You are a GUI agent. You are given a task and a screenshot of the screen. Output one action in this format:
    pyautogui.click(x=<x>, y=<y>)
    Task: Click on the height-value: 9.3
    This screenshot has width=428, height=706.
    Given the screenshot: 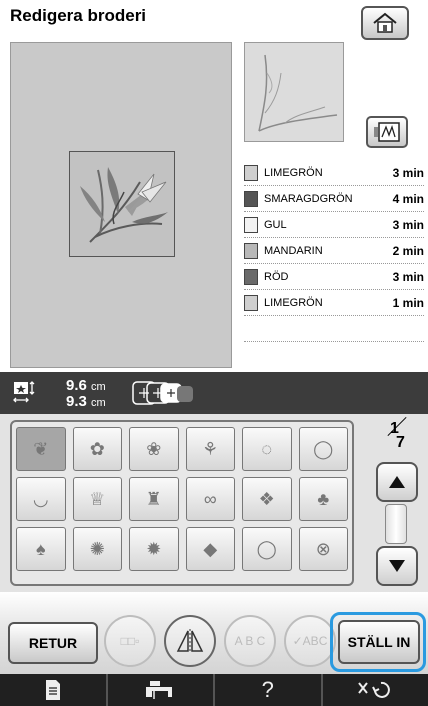 What is the action you would take?
    pyautogui.click(x=76, y=401)
    